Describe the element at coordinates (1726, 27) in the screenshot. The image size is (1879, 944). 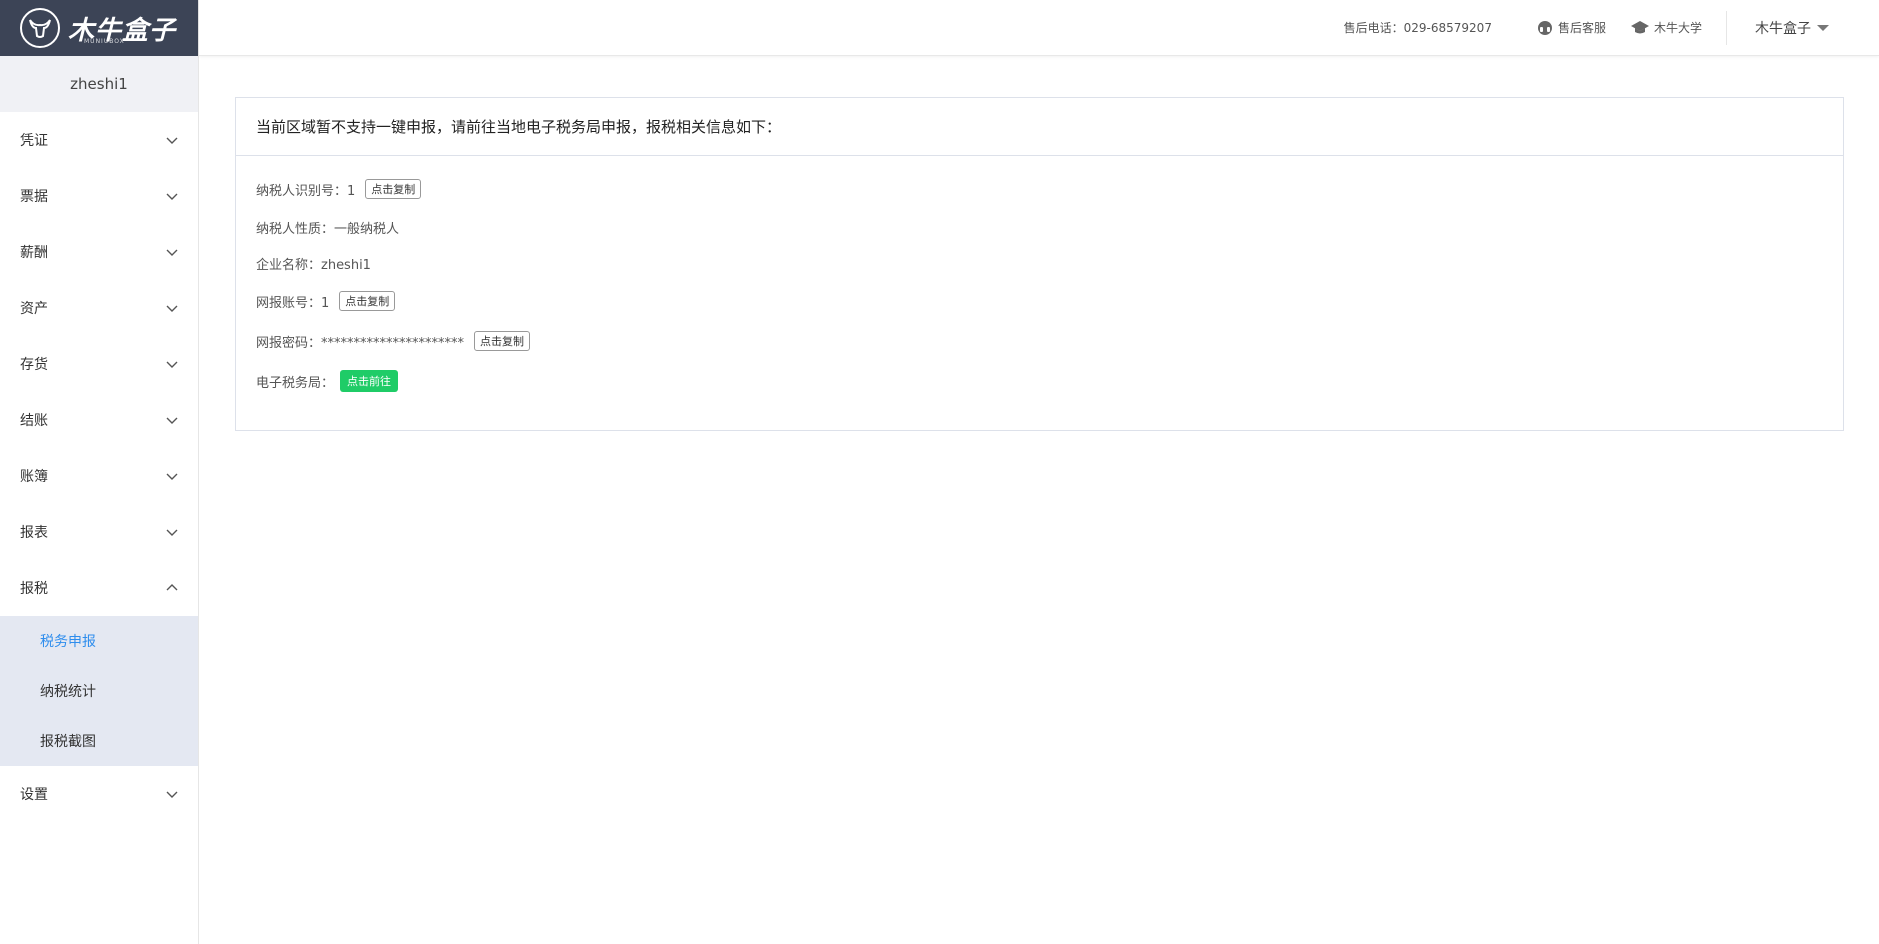
I see `header-divider` at that location.